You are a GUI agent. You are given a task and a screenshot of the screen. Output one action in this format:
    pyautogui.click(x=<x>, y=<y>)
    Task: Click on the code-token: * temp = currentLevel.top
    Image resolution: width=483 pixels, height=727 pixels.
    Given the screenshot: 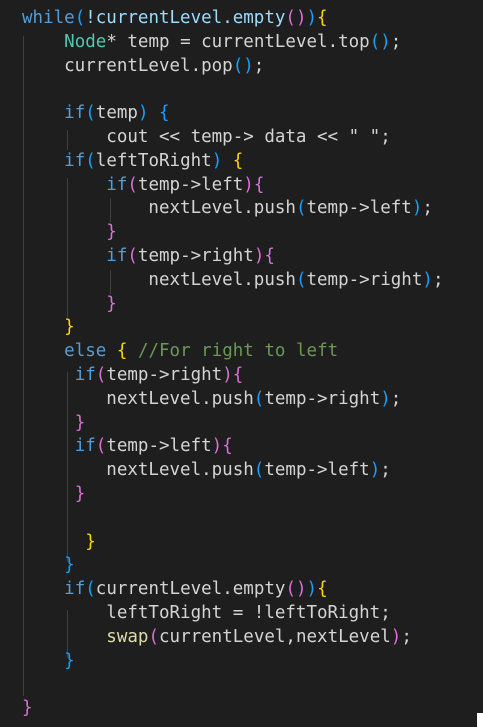 What is the action you would take?
    pyautogui.click(x=238, y=41)
    